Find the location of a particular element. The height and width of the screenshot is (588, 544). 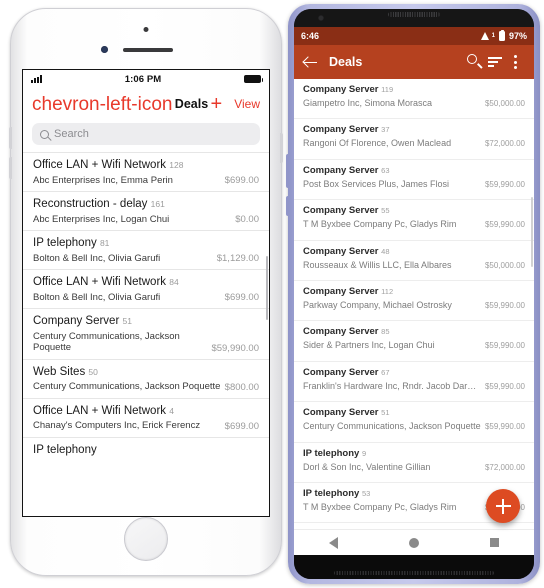

list-item-amount: $0.00 is located at coordinates (247, 219).